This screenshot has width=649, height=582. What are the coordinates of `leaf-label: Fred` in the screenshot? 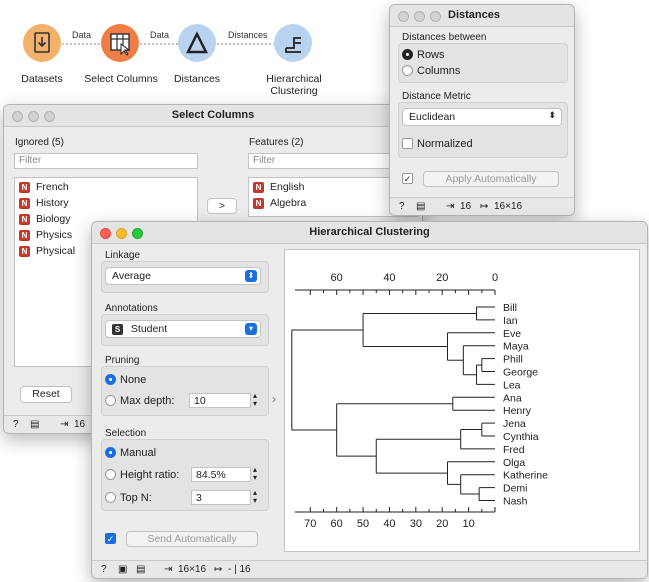 It's located at (514, 450).